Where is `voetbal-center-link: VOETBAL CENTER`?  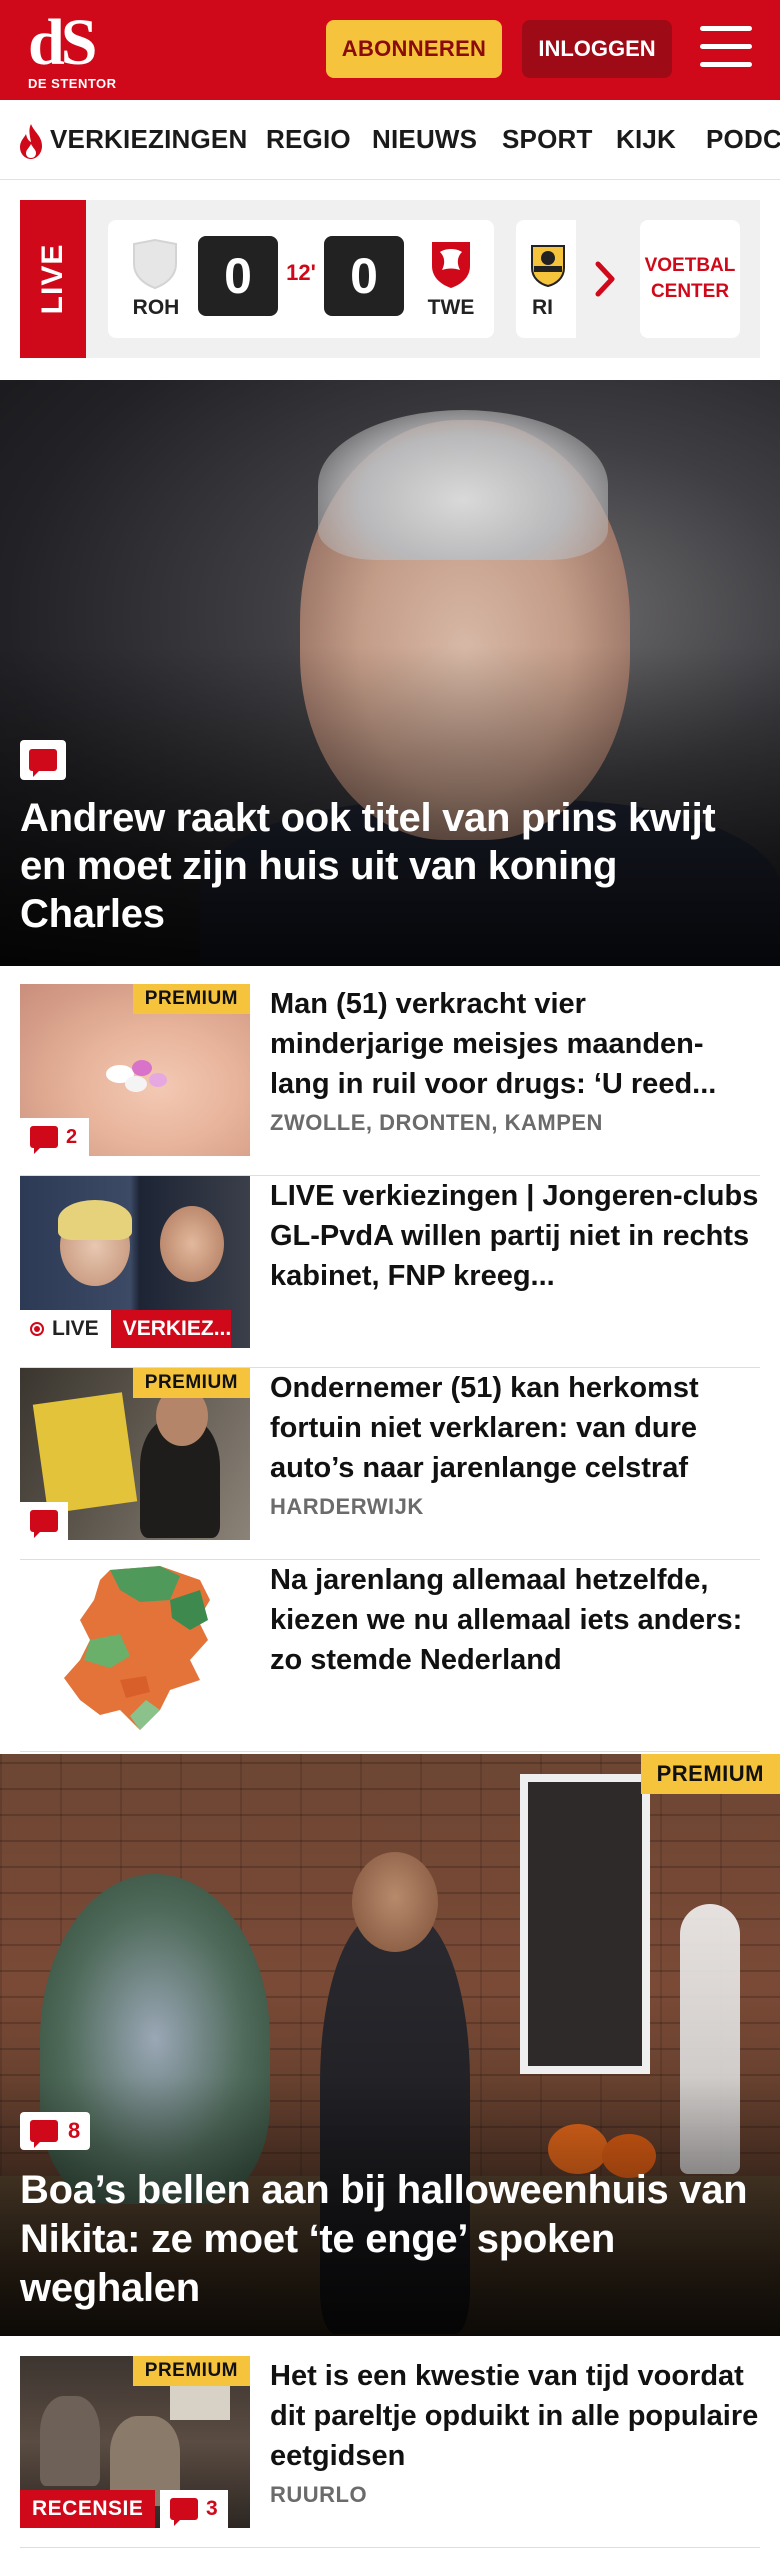 voetbal-center-link: VOETBAL CENTER is located at coordinates (690, 279).